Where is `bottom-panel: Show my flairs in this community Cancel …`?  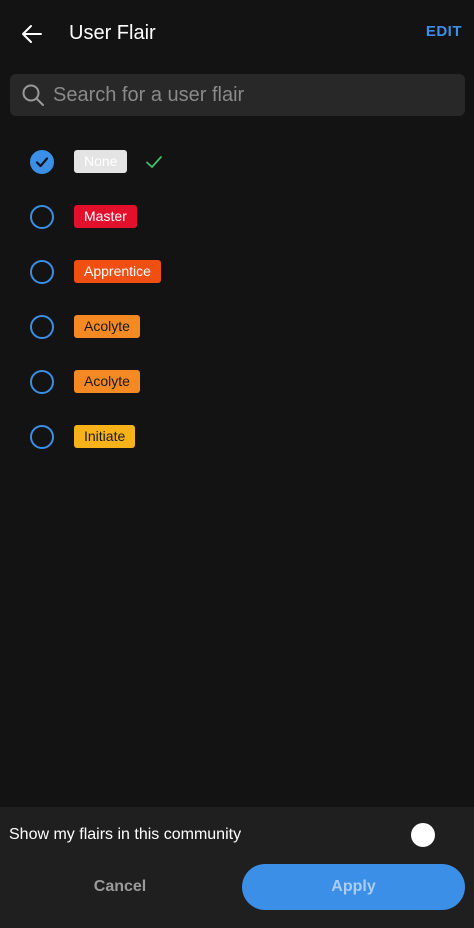 bottom-panel: Show my flairs in this community Cancel … is located at coordinates (237, 867).